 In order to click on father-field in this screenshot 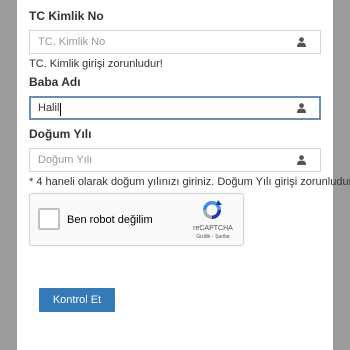, I will do `click(175, 108)`.